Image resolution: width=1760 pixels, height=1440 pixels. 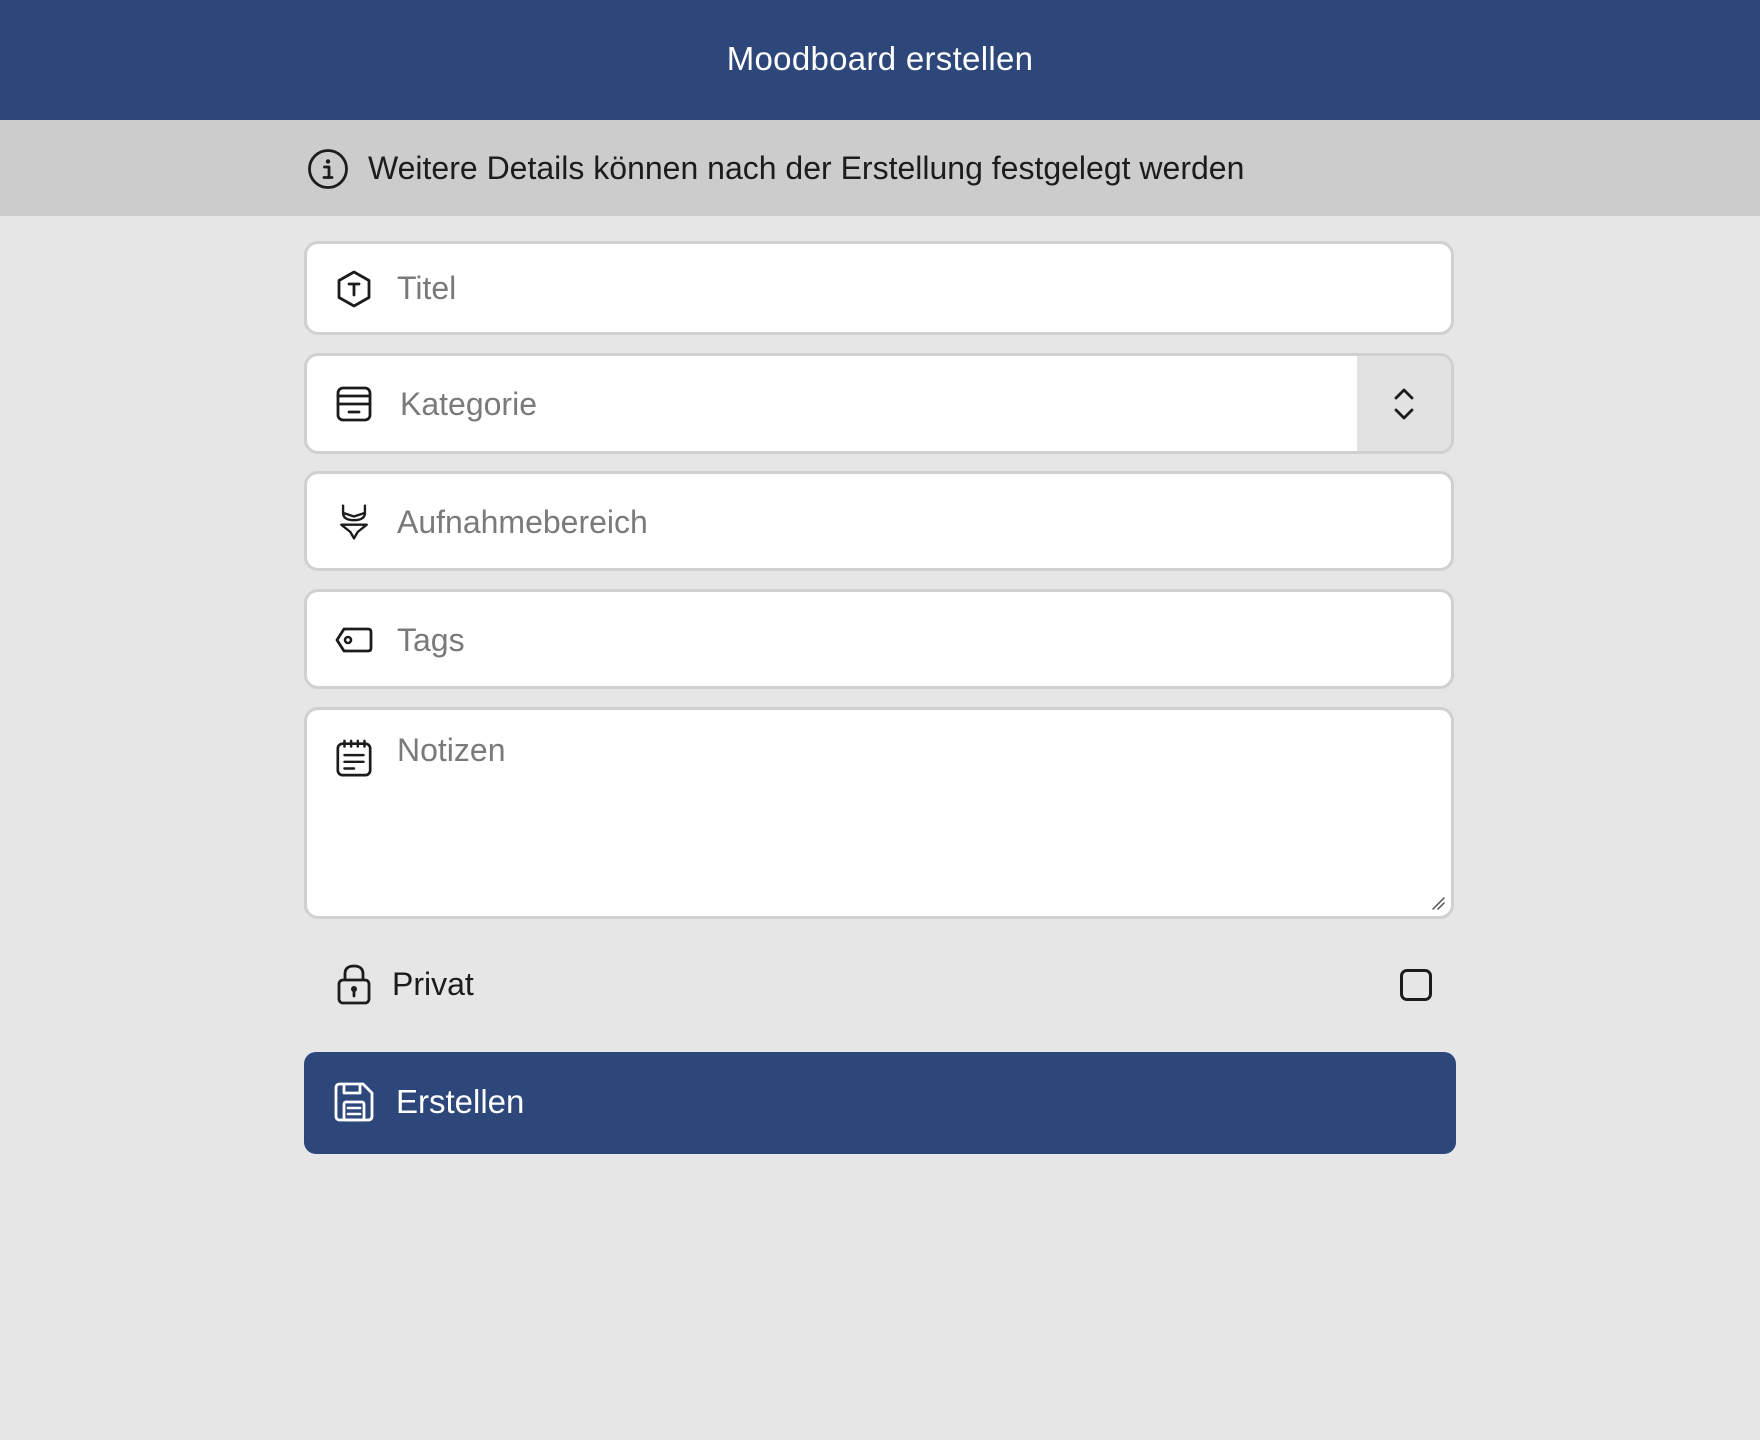 I want to click on area-input, so click(x=914, y=522).